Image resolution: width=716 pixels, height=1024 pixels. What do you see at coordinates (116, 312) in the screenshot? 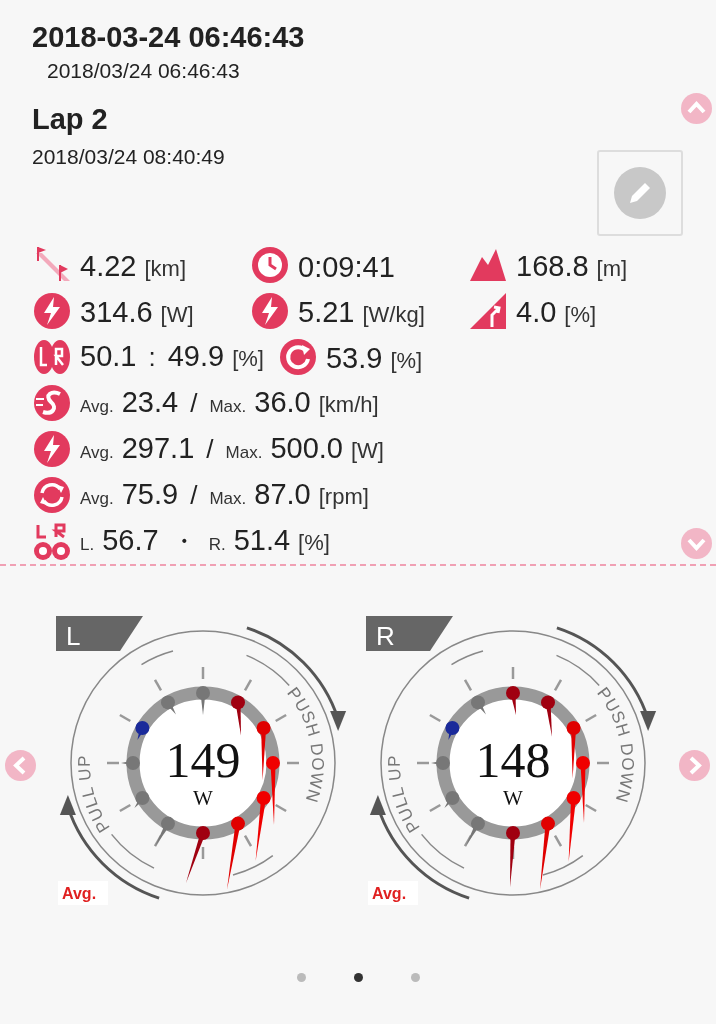
I see `metric-value: 314.6` at bounding box center [116, 312].